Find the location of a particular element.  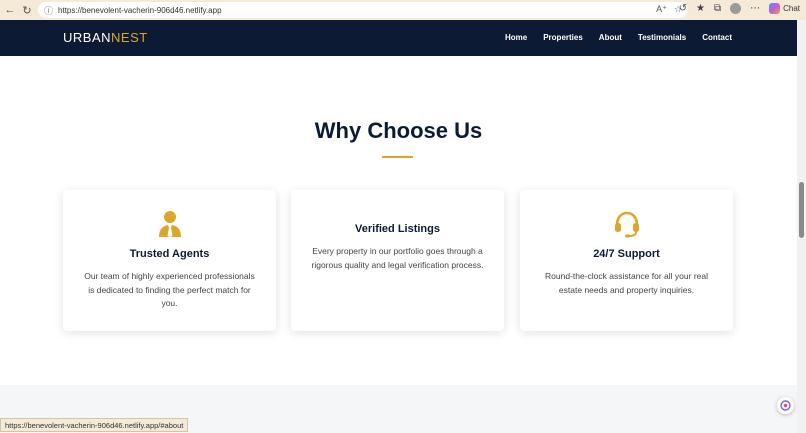

headset-icon is located at coordinates (626, 224).